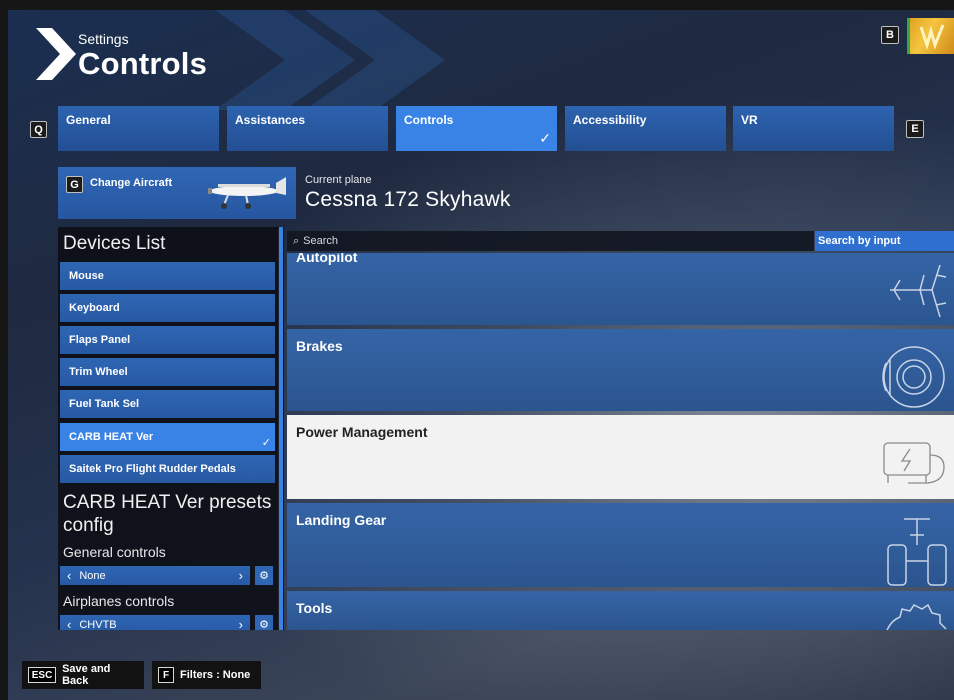 This screenshot has height=700, width=954. What do you see at coordinates (915, 129) in the screenshot?
I see `tab-next-key-e: E` at bounding box center [915, 129].